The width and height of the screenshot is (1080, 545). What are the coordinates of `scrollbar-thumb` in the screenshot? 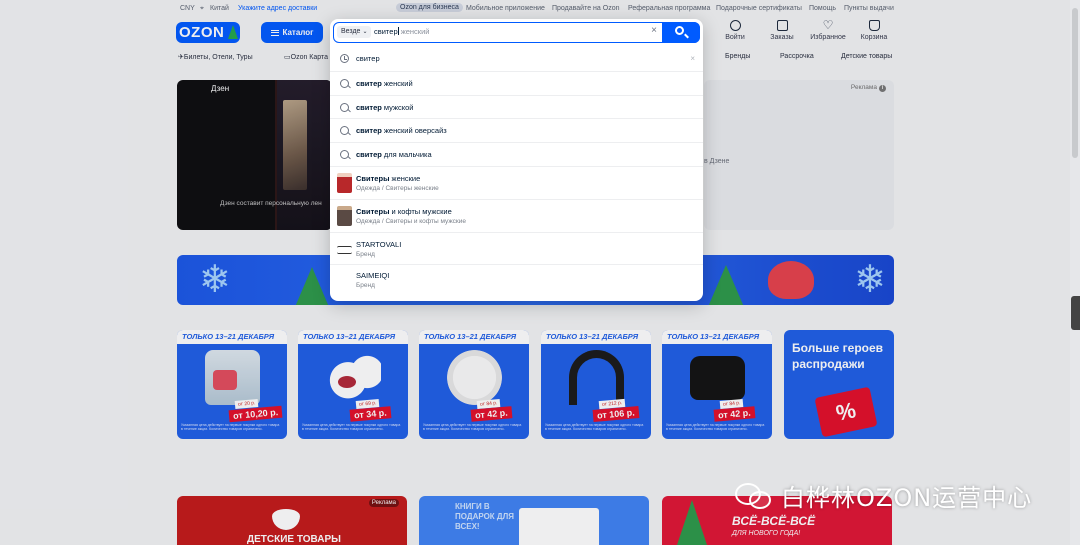 It's located at (1075, 83).